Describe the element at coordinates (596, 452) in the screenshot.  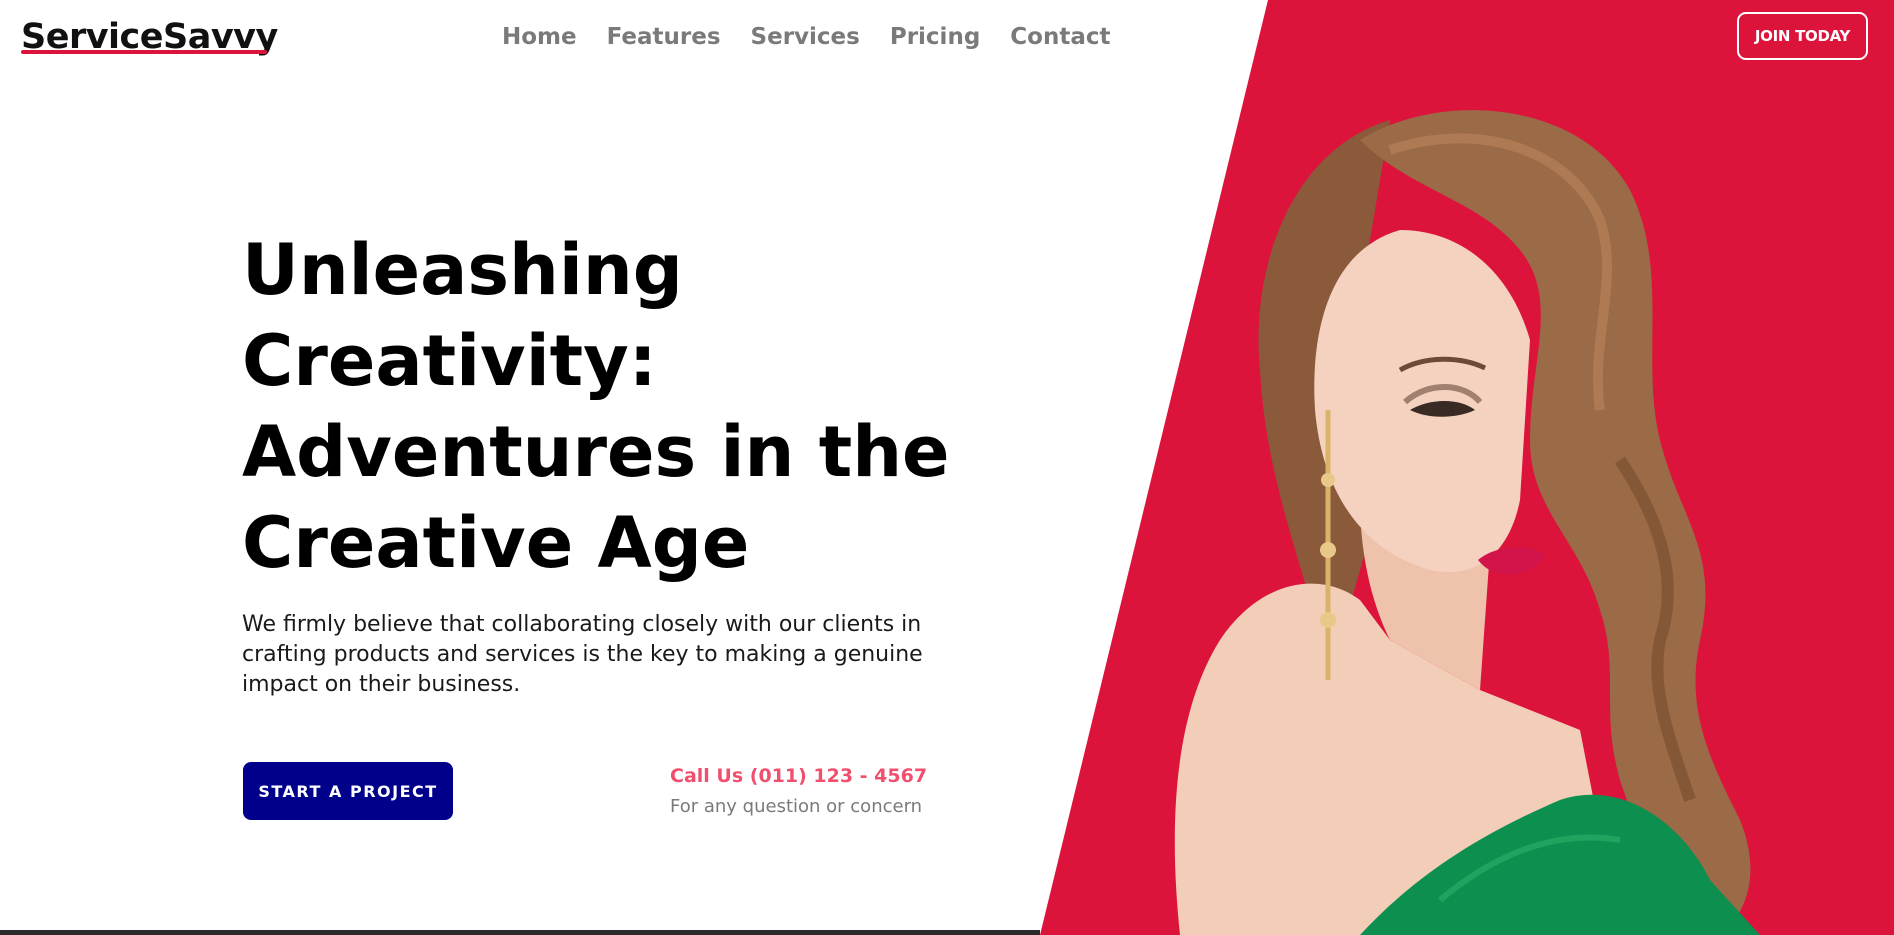
I see `headline-line: Adventures in the` at that location.